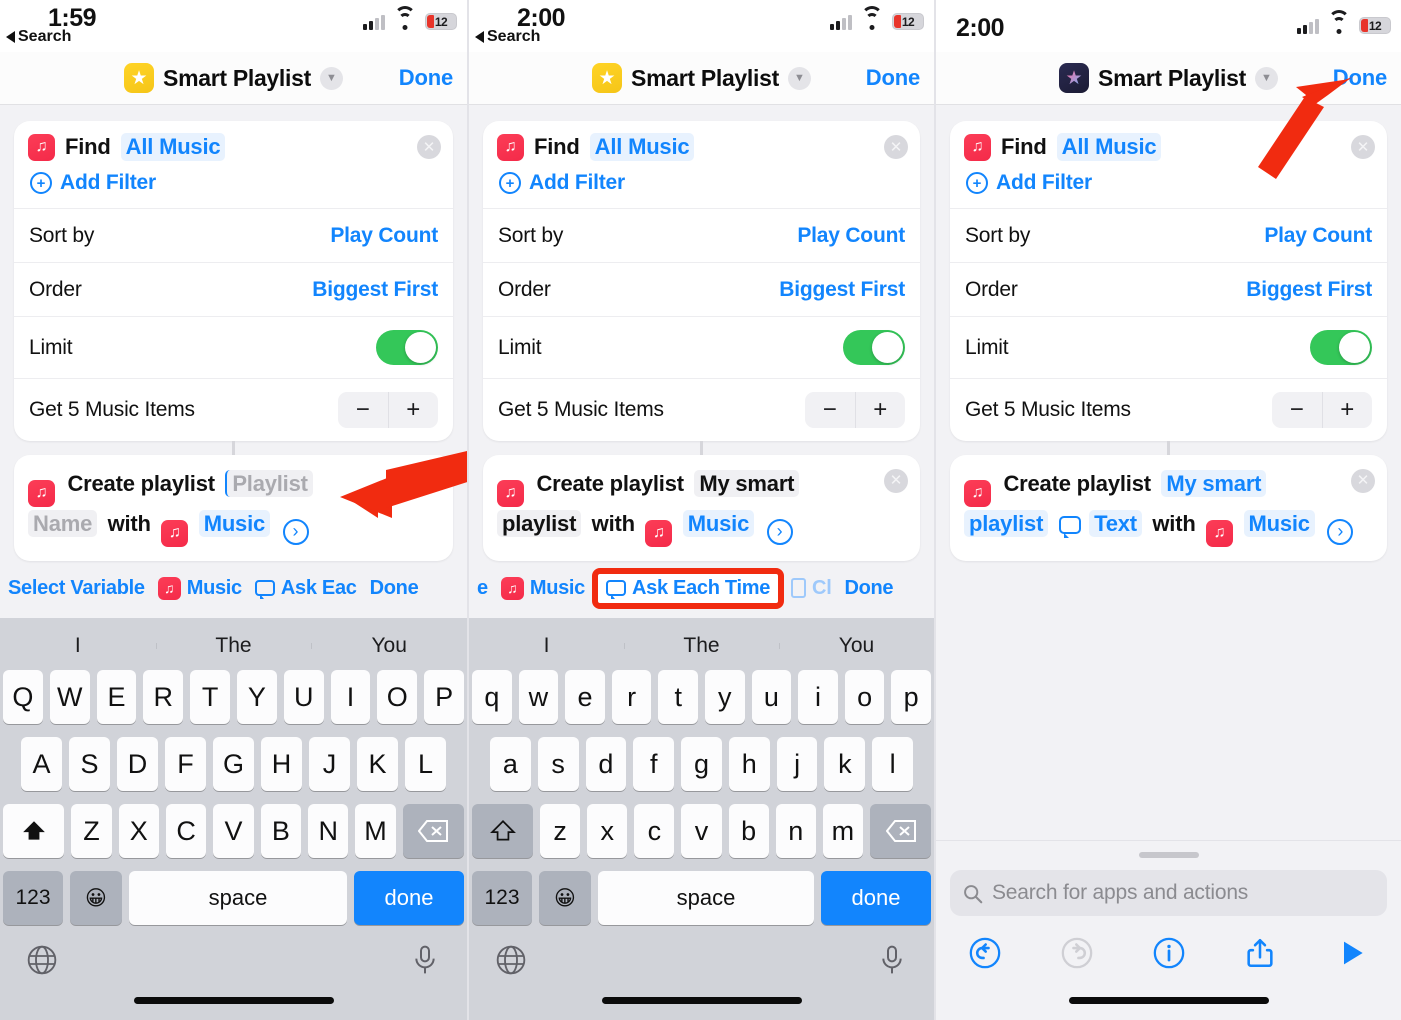  I want to click on key: e, so click(585, 697).